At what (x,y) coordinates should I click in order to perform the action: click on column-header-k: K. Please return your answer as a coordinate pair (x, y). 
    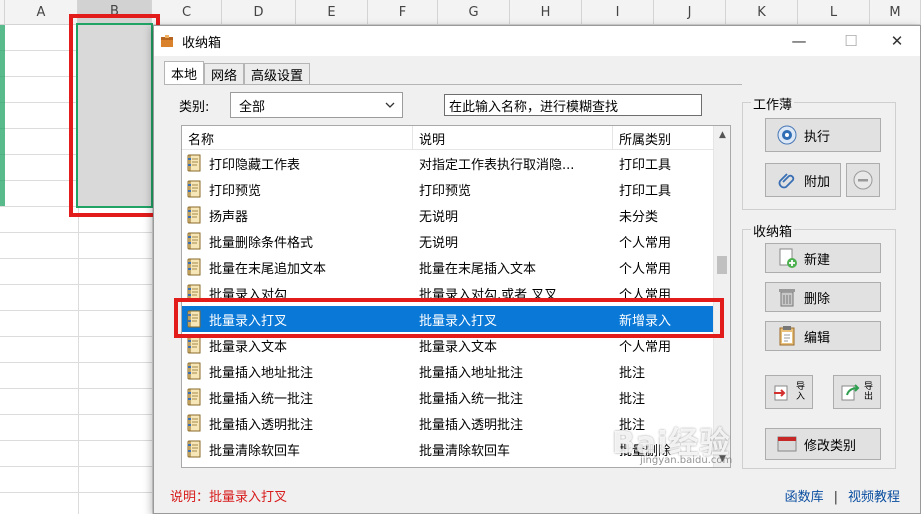
    Looking at the image, I should click on (762, 12).